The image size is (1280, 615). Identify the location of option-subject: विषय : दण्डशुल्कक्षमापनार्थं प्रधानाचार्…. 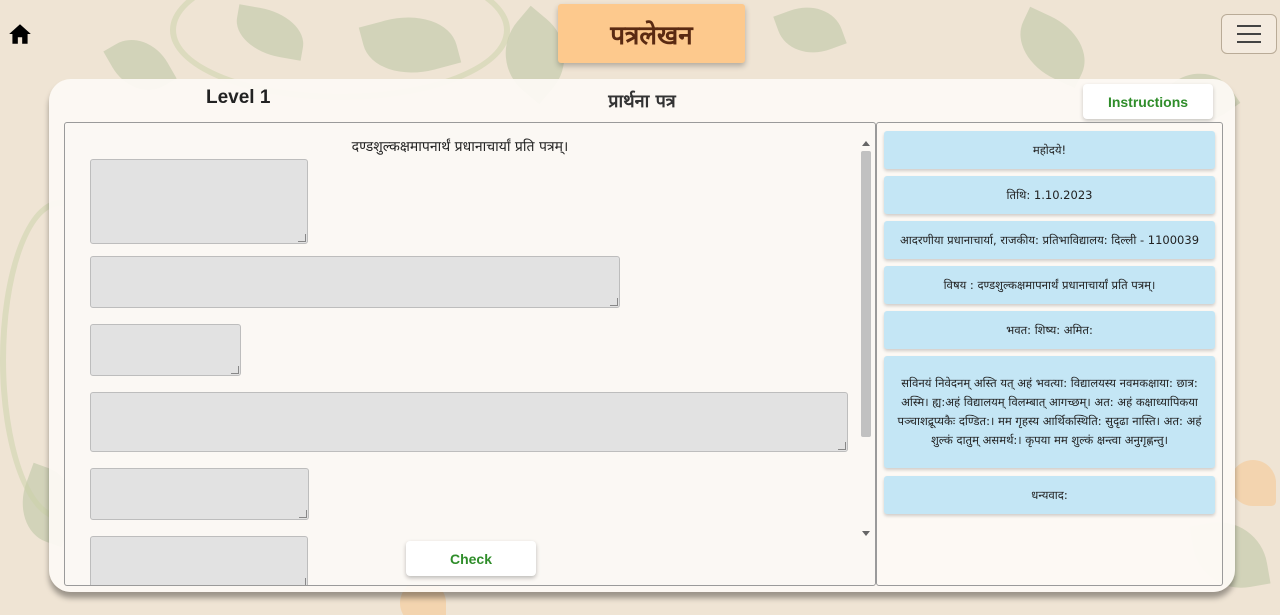
(1049, 285).